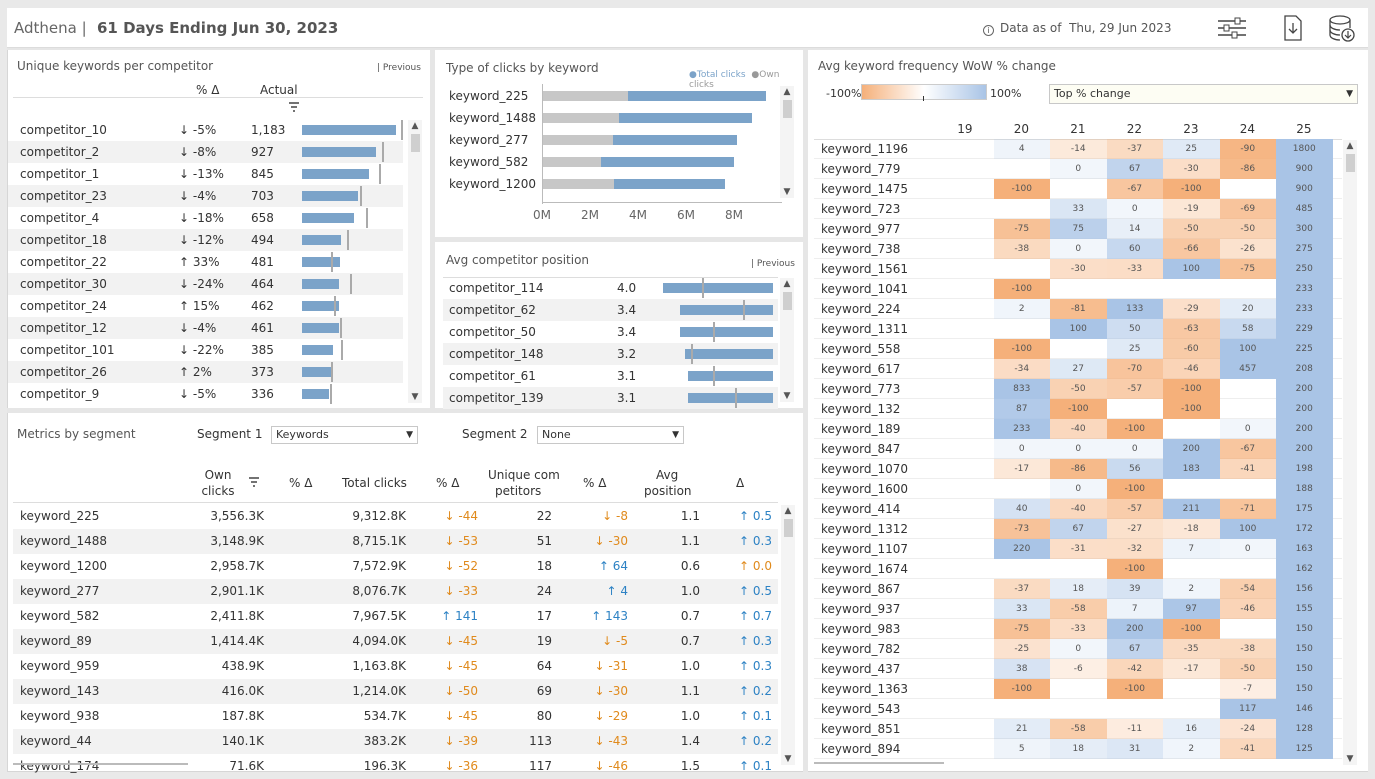 This screenshot has width=1375, height=779. I want to click on heatmap-row: keyword_983 -75 -33 200 -100 150, so click(1078, 629).